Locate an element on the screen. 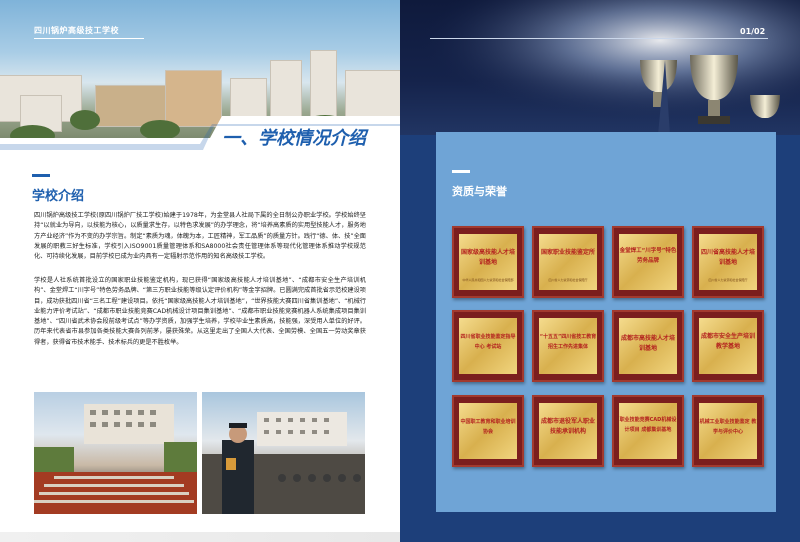 This screenshot has height=542, width=800. plaque-staff-education-association: 中国职工教育和职业培训协会 is located at coordinates (488, 431).